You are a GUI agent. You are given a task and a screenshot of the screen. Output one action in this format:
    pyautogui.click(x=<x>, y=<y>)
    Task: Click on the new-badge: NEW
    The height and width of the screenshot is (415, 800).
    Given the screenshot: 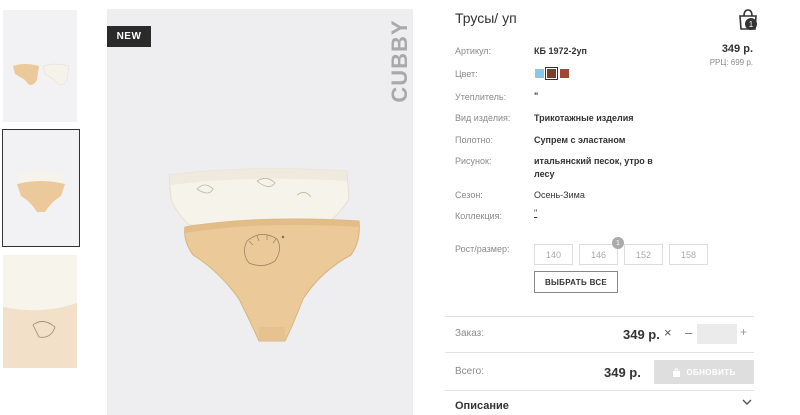 What is the action you would take?
    pyautogui.click(x=129, y=36)
    